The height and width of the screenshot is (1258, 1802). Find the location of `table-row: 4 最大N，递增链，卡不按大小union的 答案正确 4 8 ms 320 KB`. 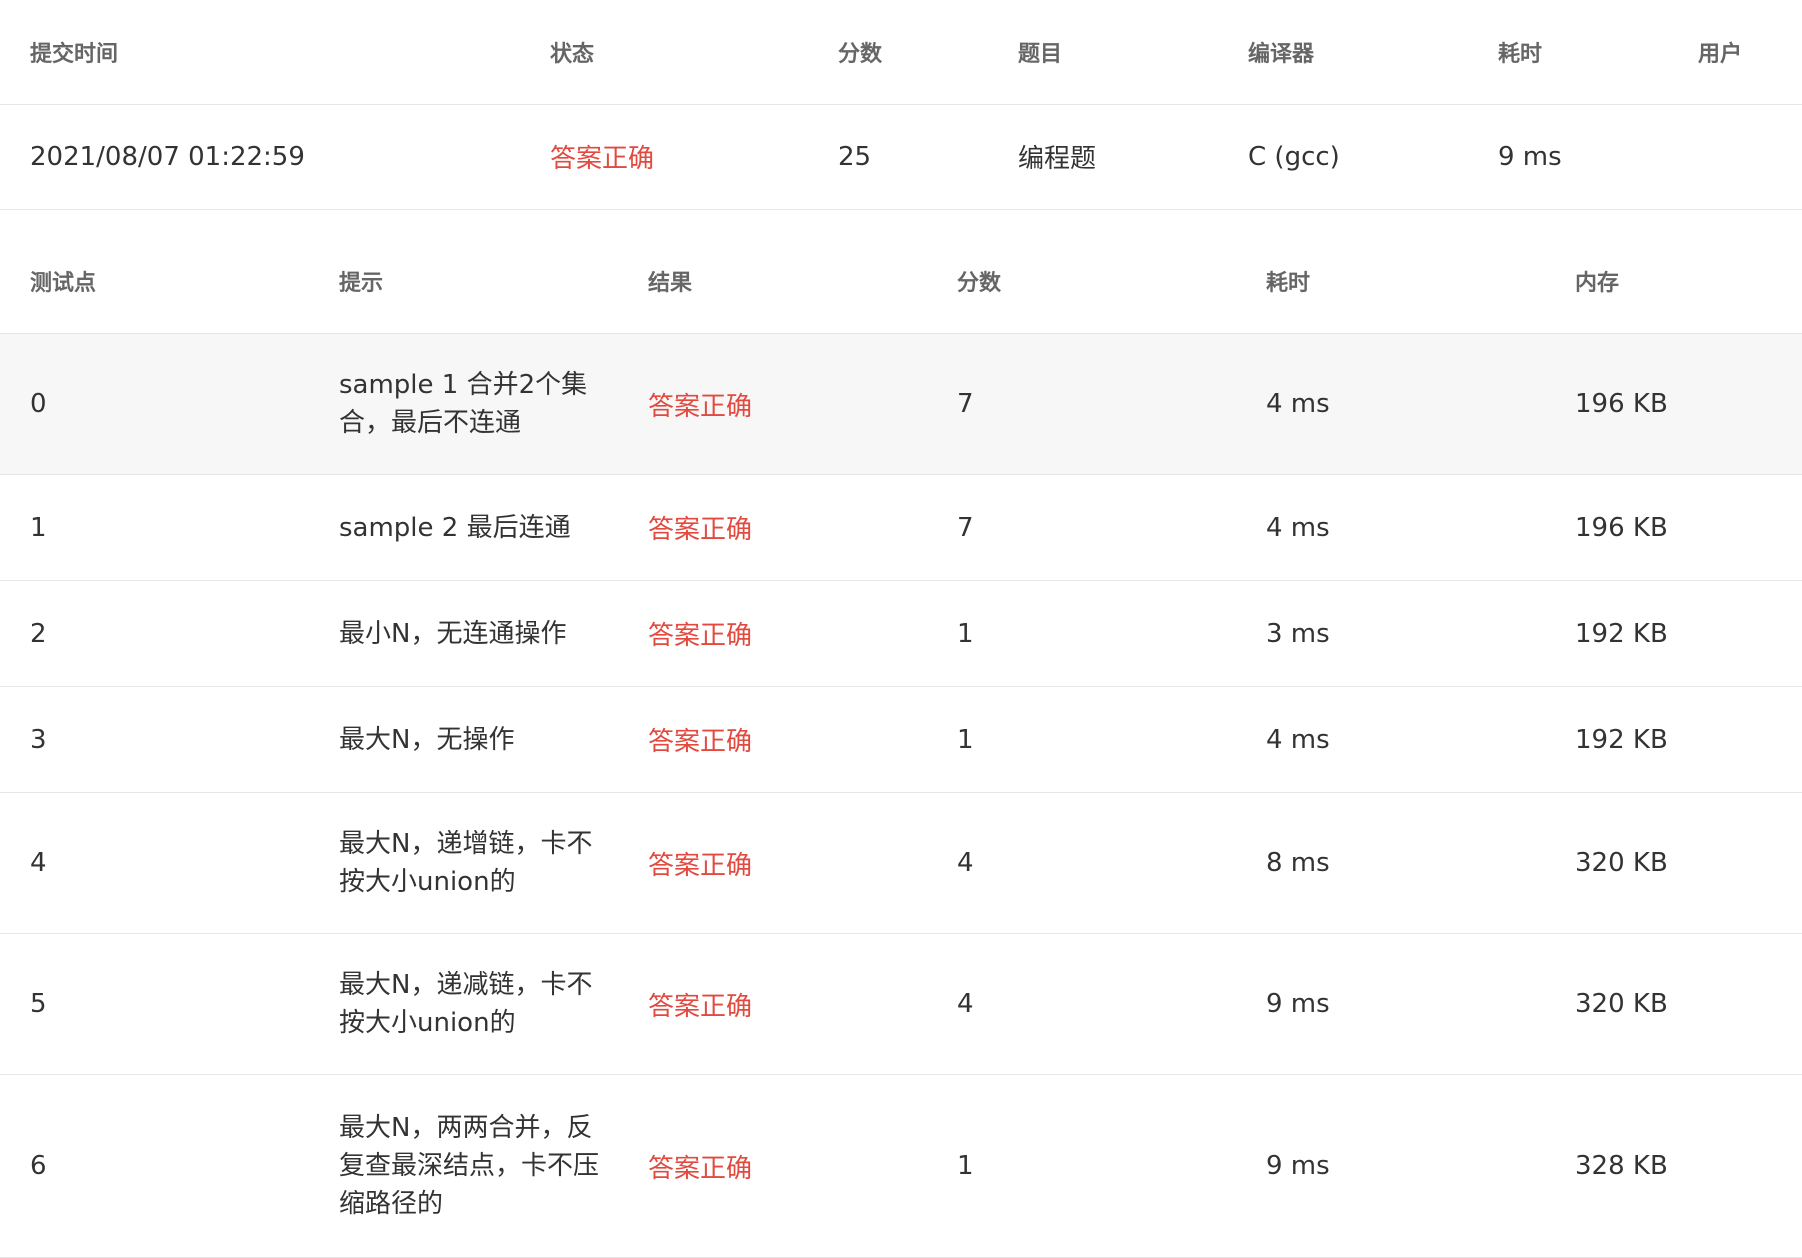

table-row: 4 最大N，递增链，卡不按大小union的 答案正确 4 8 ms 320 KB is located at coordinates (901, 863).